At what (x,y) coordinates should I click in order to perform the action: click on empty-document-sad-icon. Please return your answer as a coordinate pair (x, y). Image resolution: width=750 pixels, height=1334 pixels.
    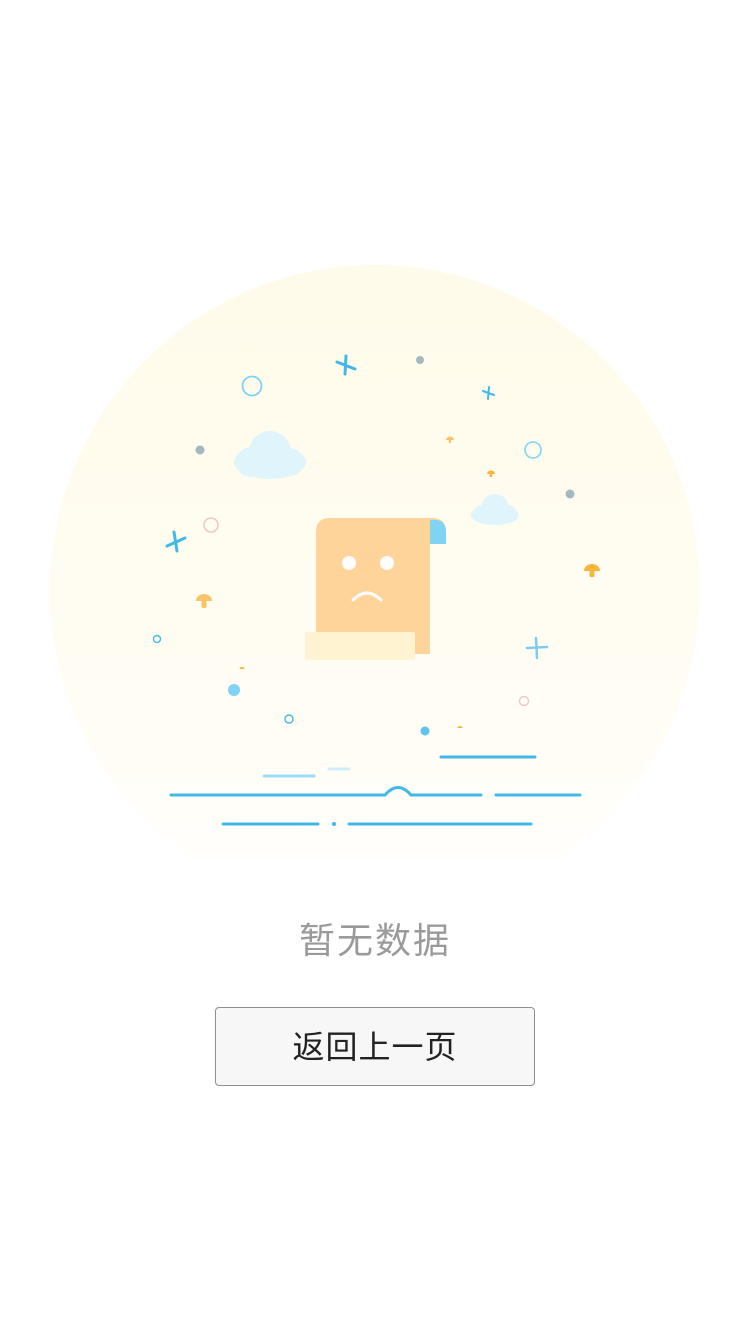
    Looking at the image, I should click on (375, 589).